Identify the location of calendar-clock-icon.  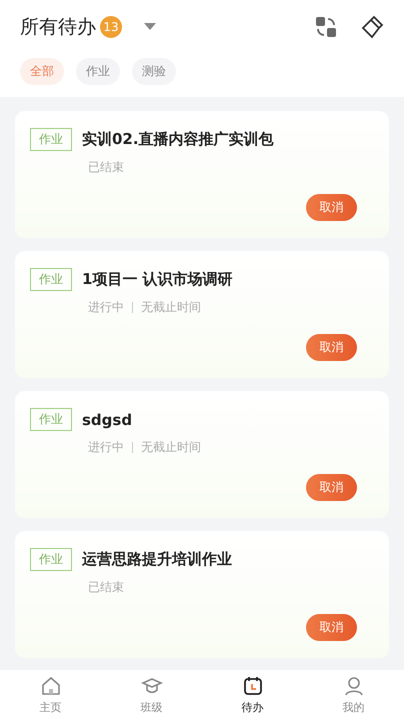
(253, 686).